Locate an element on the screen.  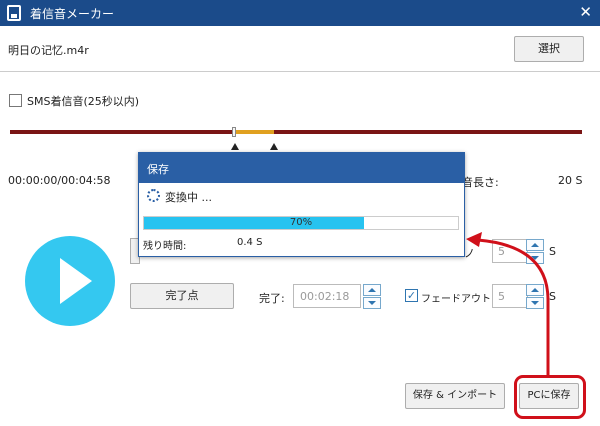
play-button is located at coordinates (70, 281).